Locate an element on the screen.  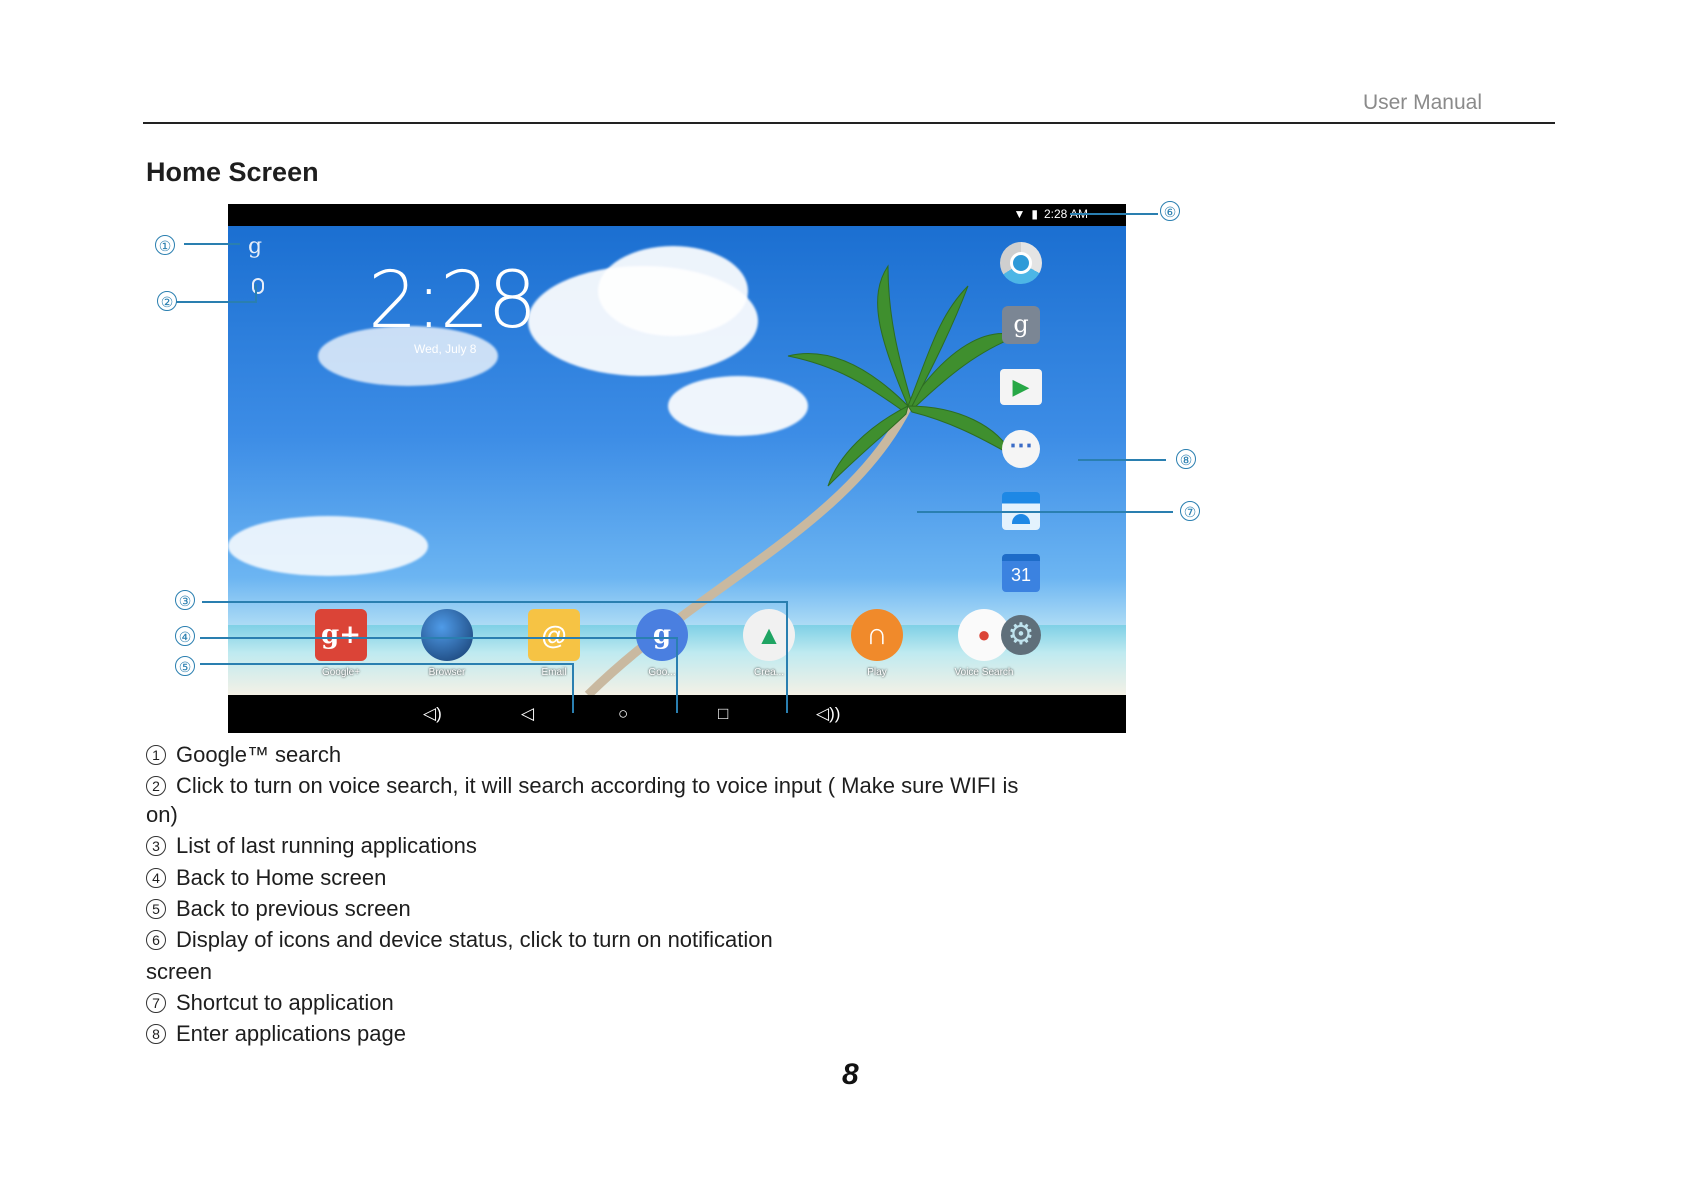
settings-icon: ⚙ is located at coordinates (1021, 635).